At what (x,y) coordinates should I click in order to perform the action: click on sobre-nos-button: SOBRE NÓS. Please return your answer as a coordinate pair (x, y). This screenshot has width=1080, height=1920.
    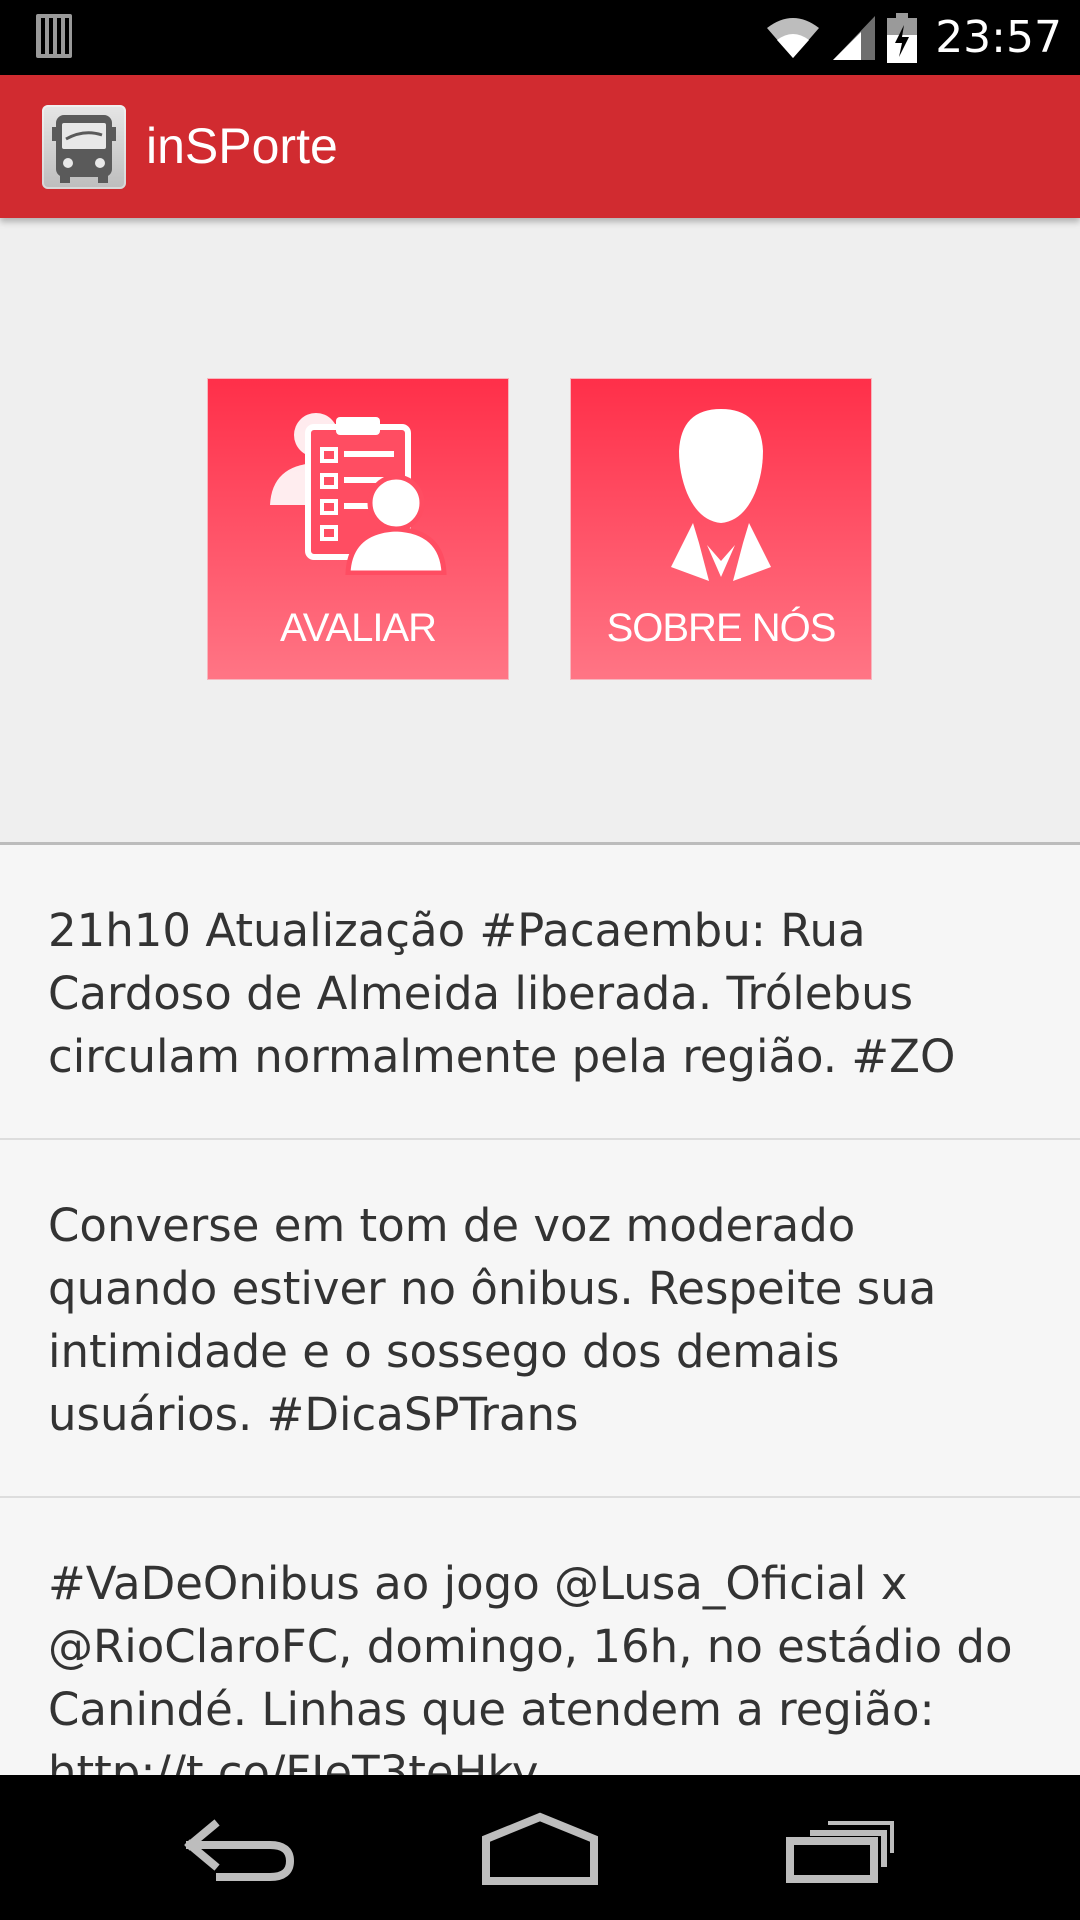
    Looking at the image, I should click on (721, 529).